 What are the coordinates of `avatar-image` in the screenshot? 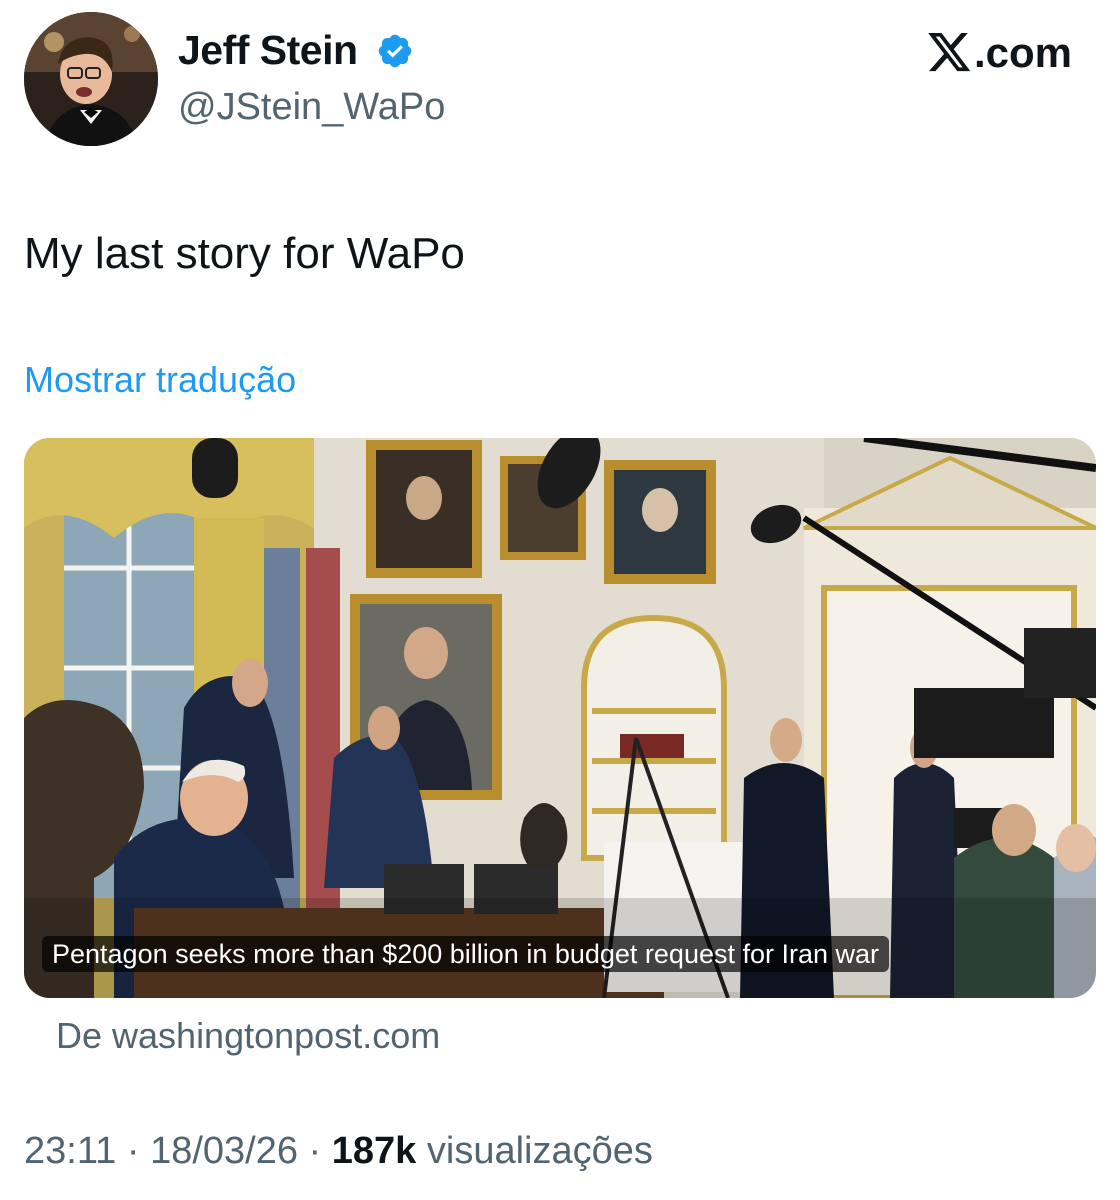 It's located at (91, 79).